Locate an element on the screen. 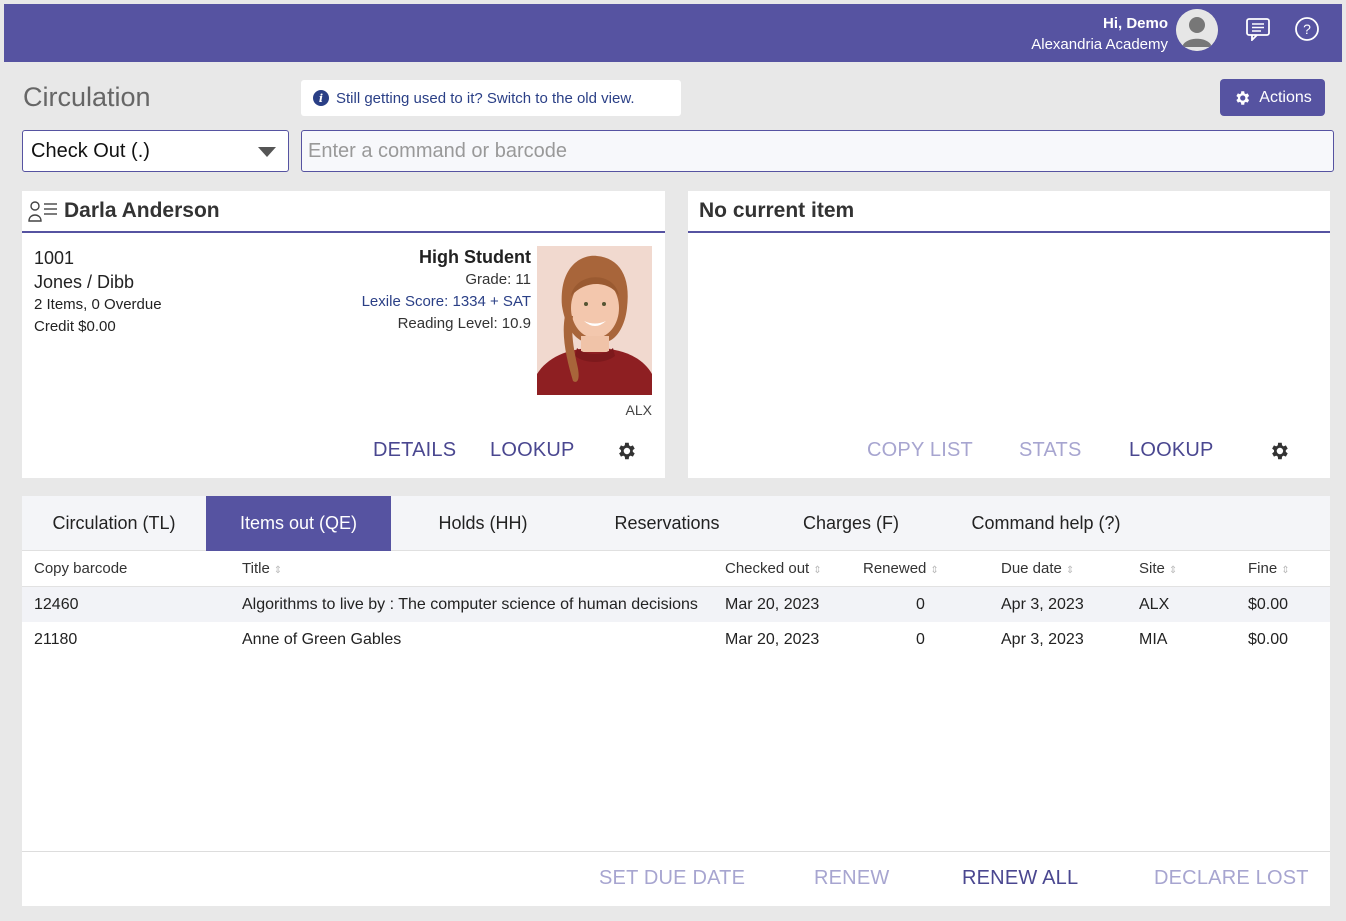  copy-list-link: COPY LIST is located at coordinates (920, 450).